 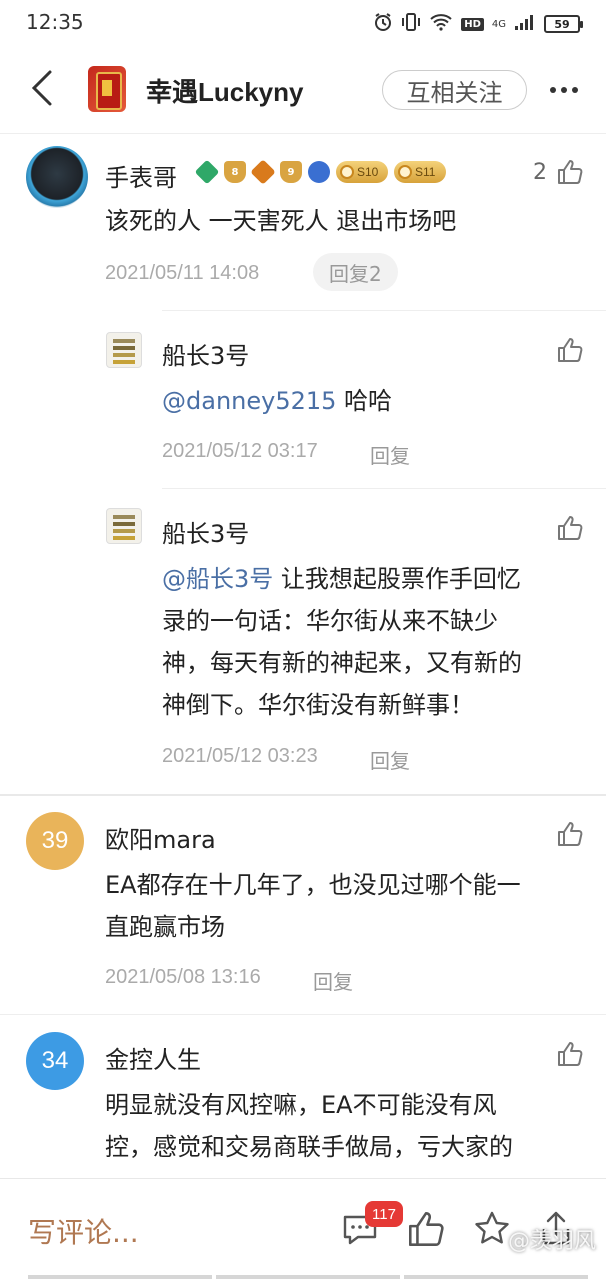 What do you see at coordinates (240, 451) in the screenshot?
I see `reply-time: 2021/05/12 03:17` at bounding box center [240, 451].